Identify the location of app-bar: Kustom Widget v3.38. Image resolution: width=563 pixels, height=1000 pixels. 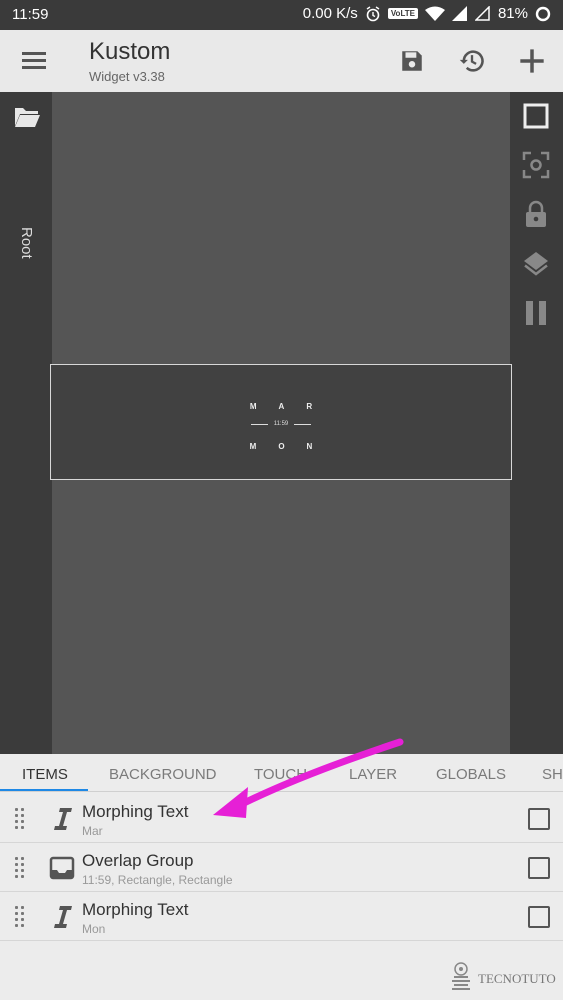
(281, 61).